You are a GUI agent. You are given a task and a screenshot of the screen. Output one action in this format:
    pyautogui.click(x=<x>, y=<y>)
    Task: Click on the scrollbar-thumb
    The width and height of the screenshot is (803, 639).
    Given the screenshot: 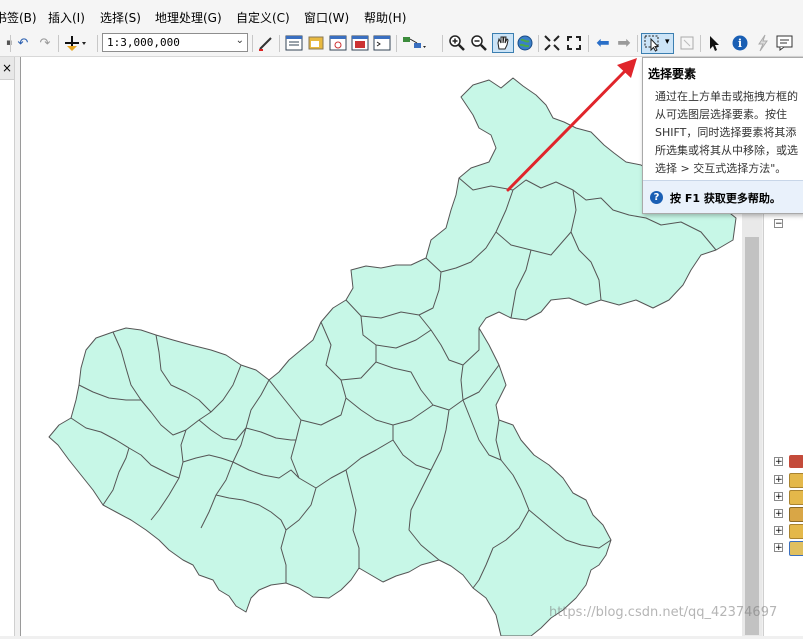 What is the action you would take?
    pyautogui.click(x=752, y=436)
    